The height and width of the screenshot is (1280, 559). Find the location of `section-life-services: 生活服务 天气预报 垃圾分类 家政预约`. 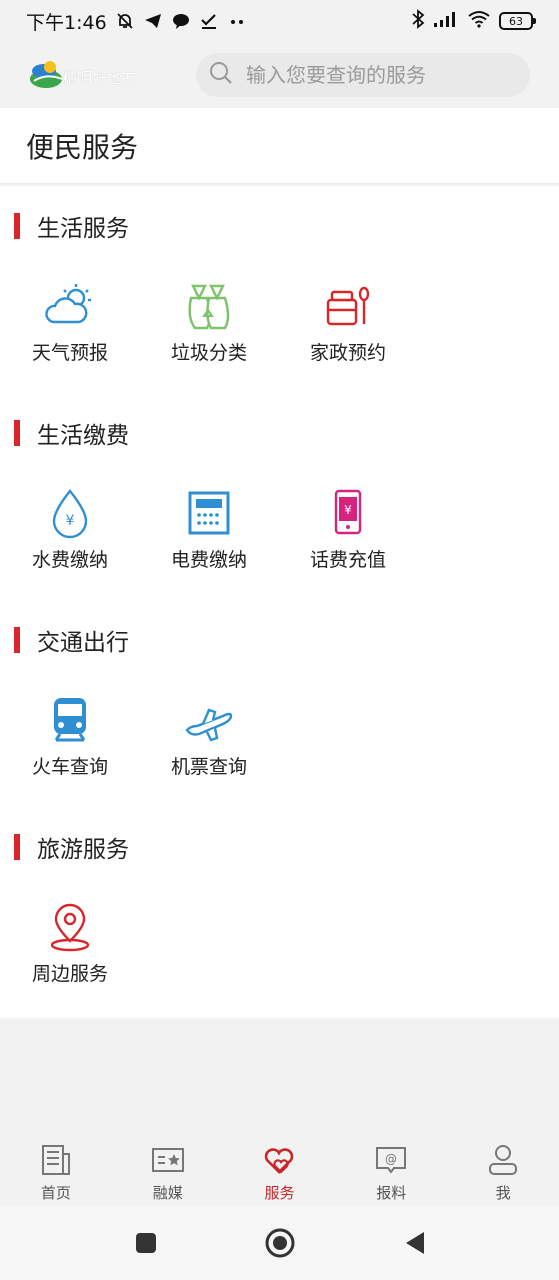

section-life-services: 生活服务 天气预报 垃圾分类 家政预约 is located at coordinates (279, 286).